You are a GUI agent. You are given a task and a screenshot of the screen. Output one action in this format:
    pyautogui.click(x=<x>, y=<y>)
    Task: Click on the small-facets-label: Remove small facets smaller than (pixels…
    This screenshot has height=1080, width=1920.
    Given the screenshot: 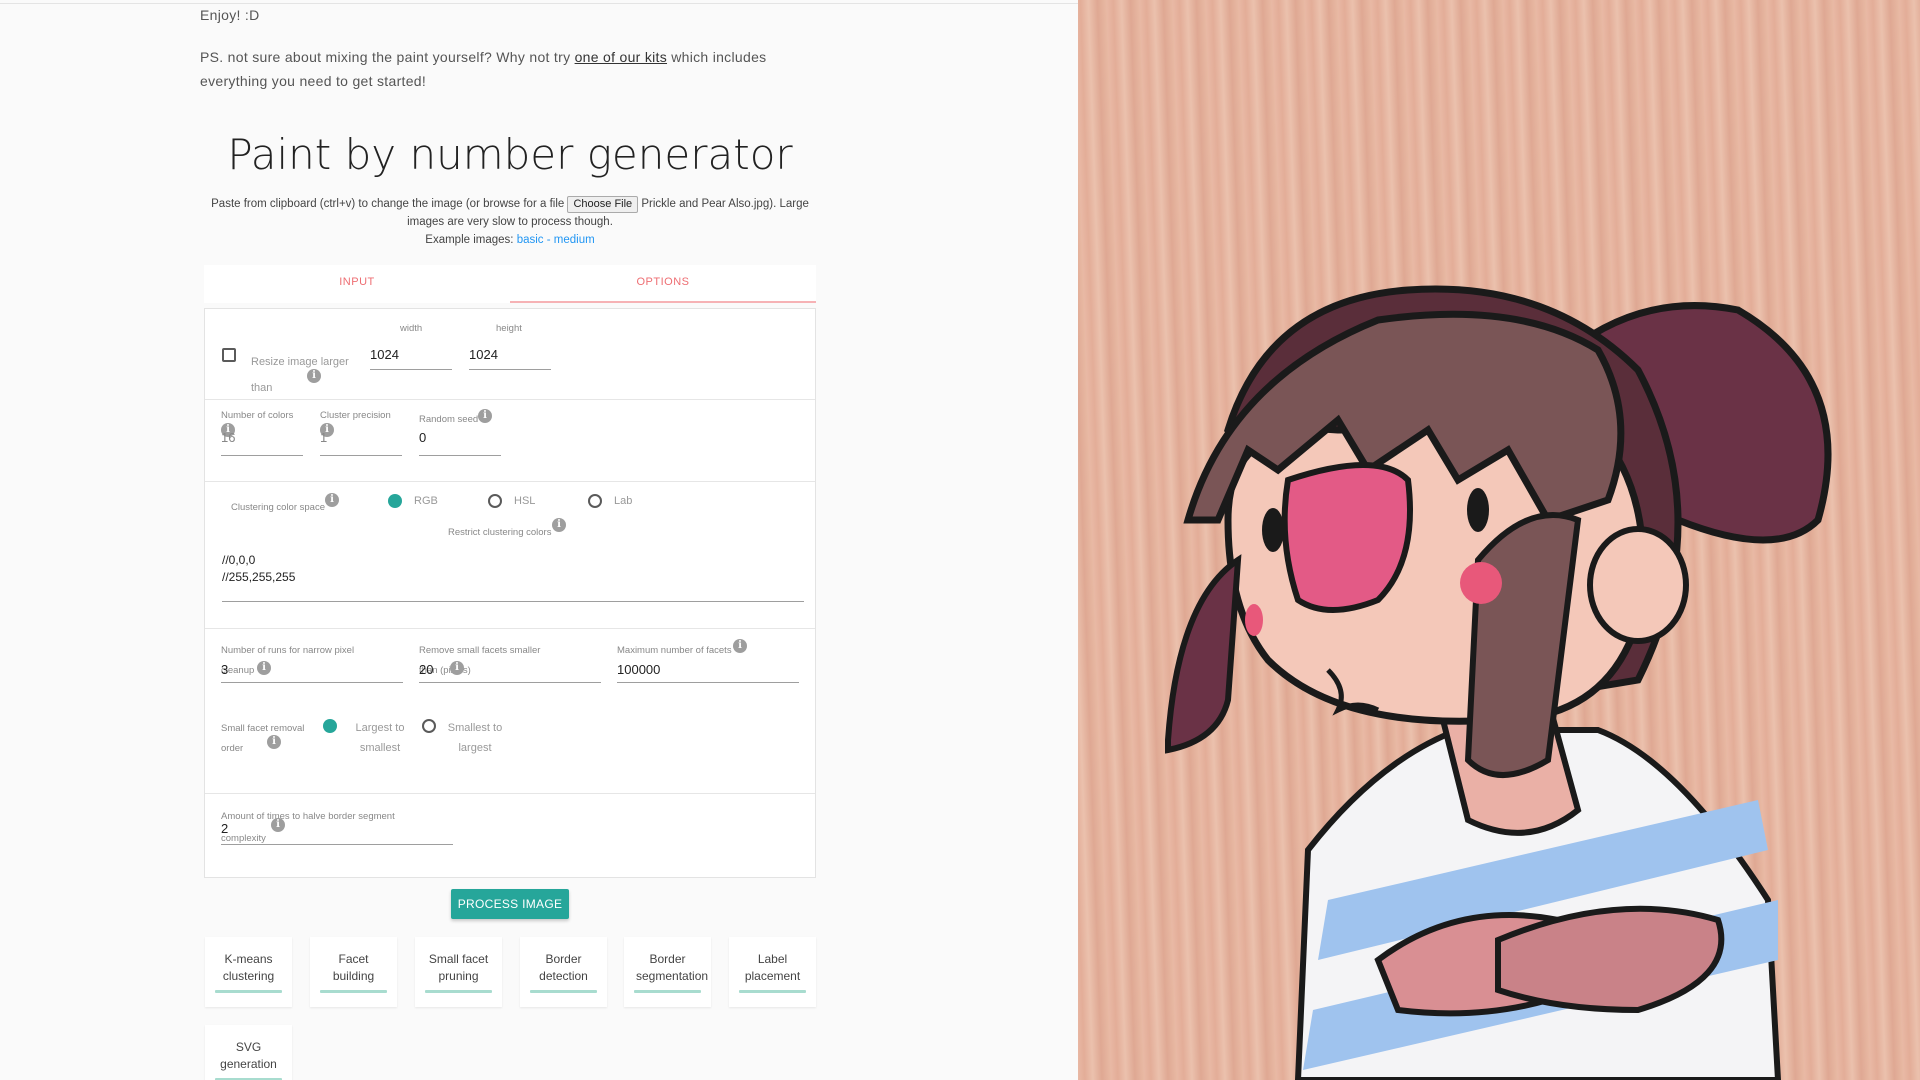 What is the action you would take?
    pyautogui.click(x=480, y=660)
    